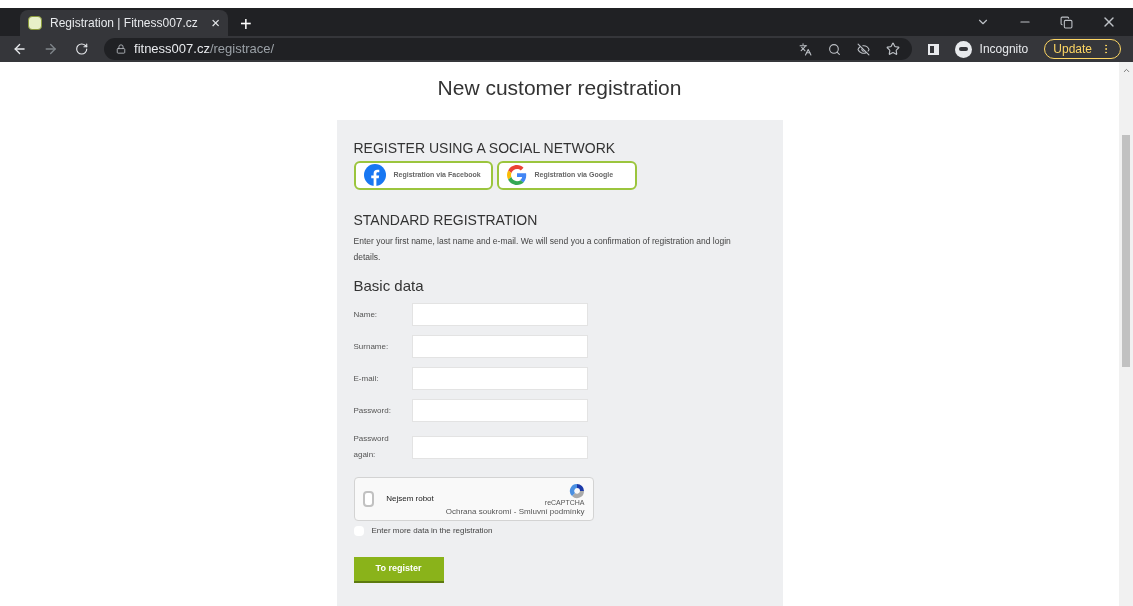  Describe the element at coordinates (368, 499) in the screenshot. I see `captcha-checkbox` at that location.